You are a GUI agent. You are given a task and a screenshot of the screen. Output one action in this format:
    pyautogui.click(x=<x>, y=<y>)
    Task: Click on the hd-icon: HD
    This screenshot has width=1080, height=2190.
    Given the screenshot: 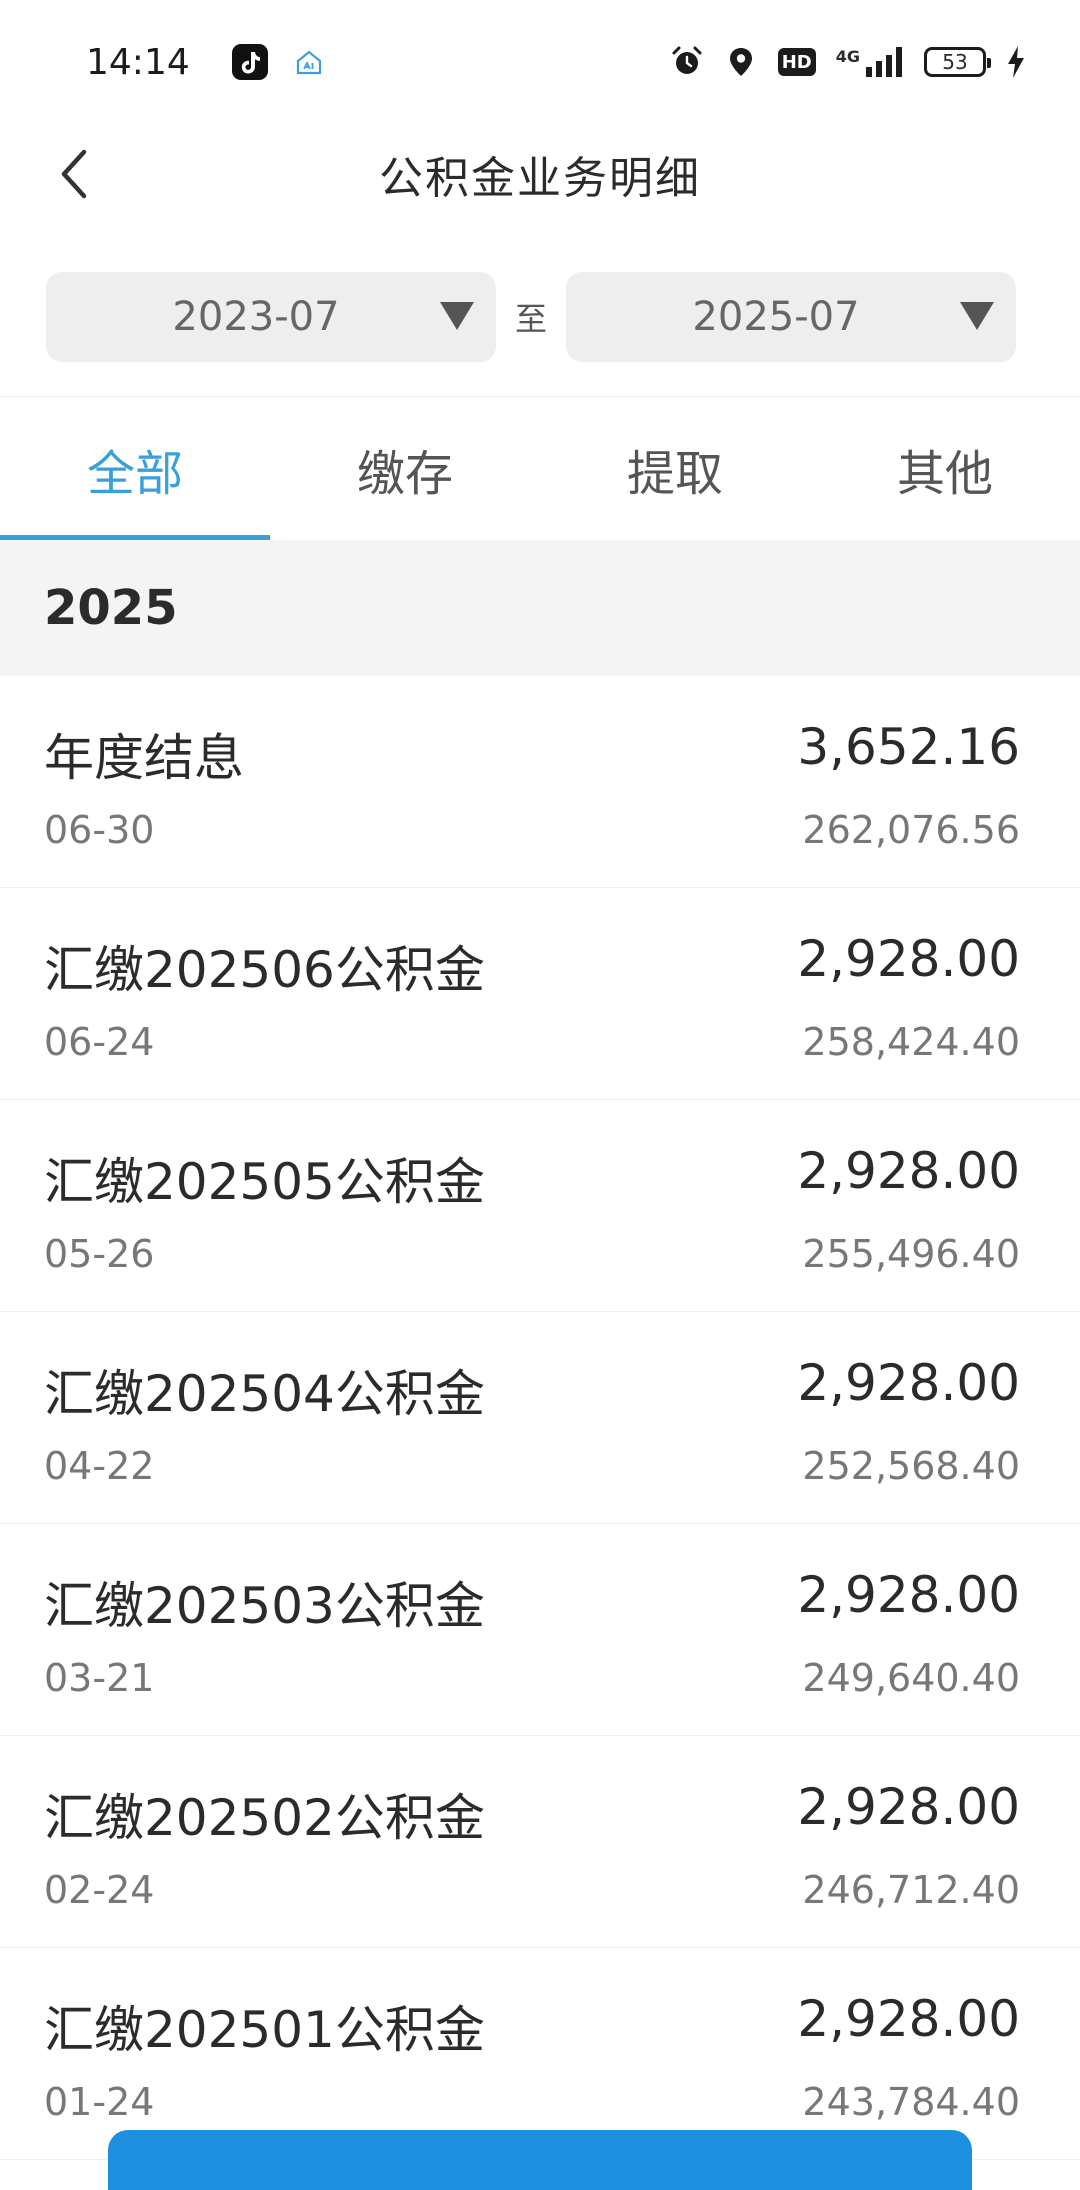 What is the action you would take?
    pyautogui.click(x=796, y=62)
    